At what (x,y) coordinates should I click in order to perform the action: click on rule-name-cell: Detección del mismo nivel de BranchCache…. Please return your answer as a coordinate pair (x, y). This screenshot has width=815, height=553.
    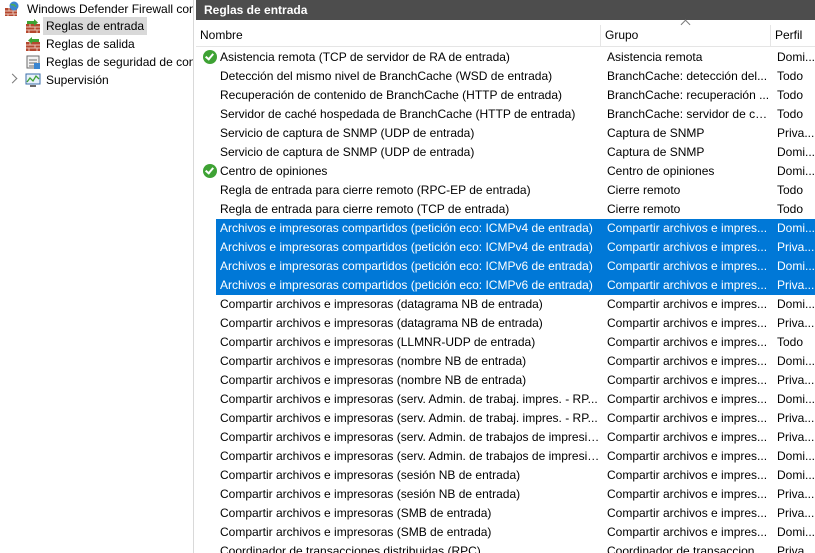
    Looking at the image, I should click on (386, 76).